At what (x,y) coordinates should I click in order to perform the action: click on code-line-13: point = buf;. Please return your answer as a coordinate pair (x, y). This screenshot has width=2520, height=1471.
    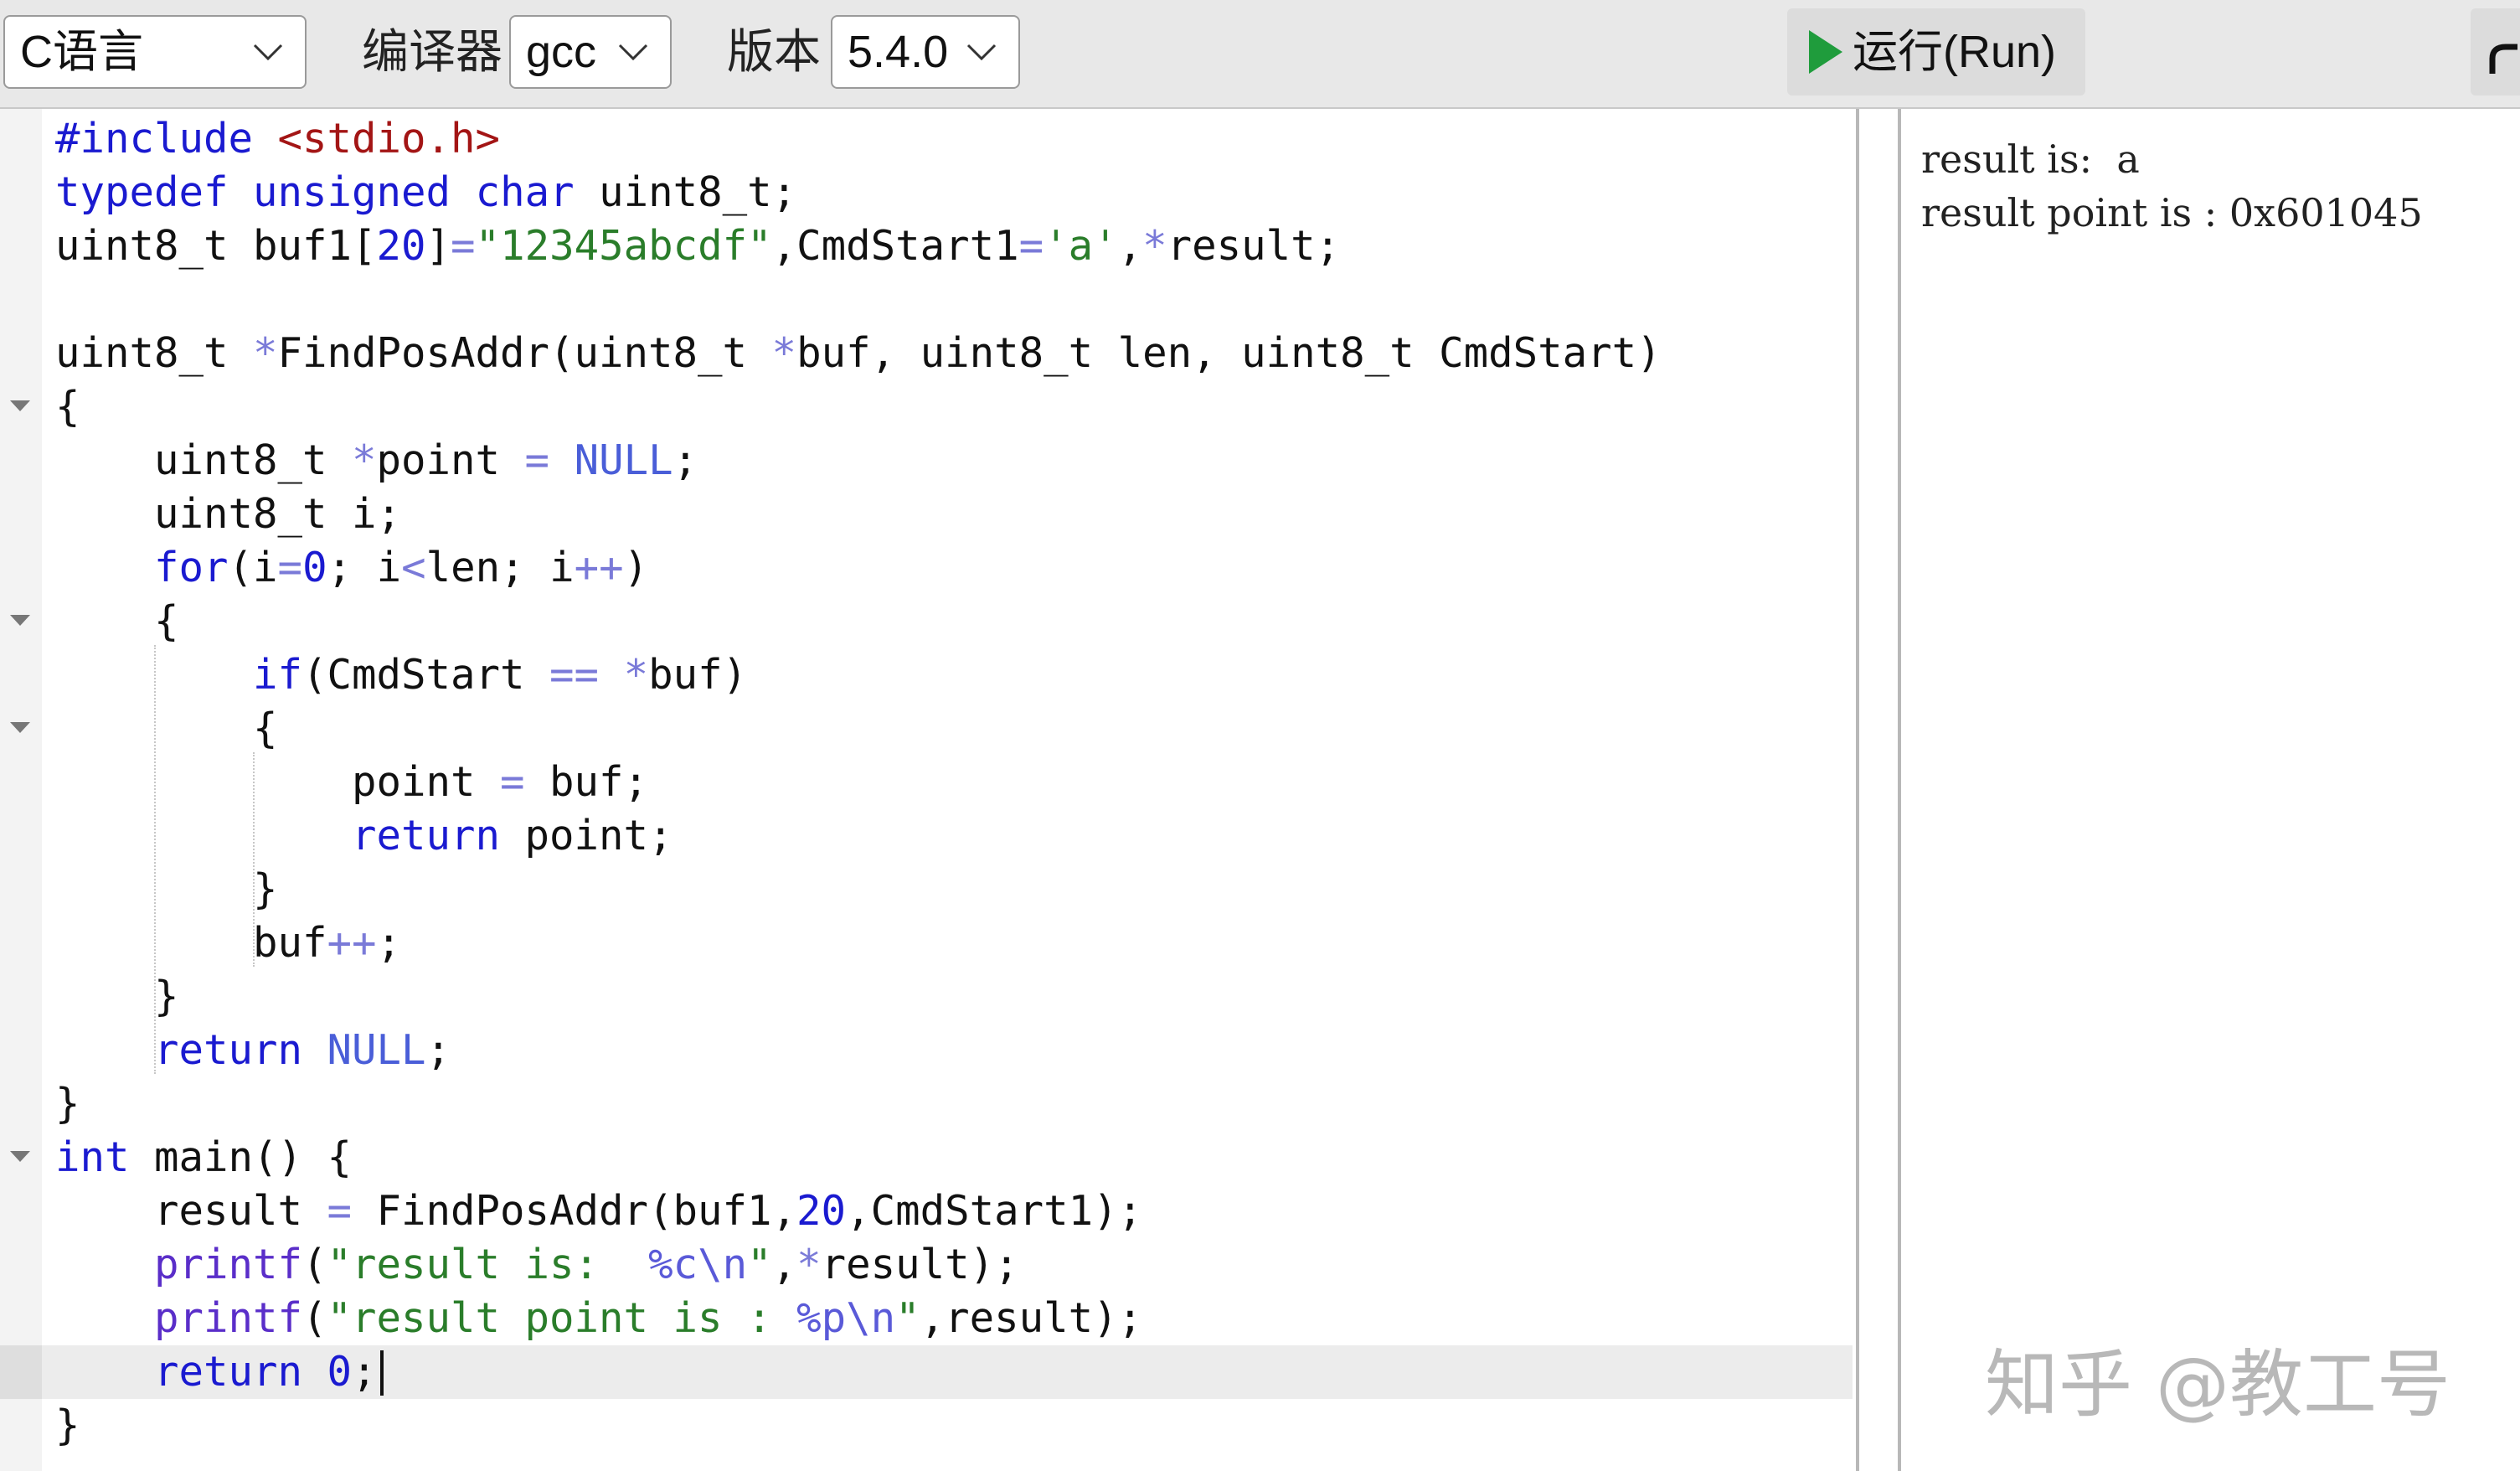
    Looking at the image, I should click on (352, 782).